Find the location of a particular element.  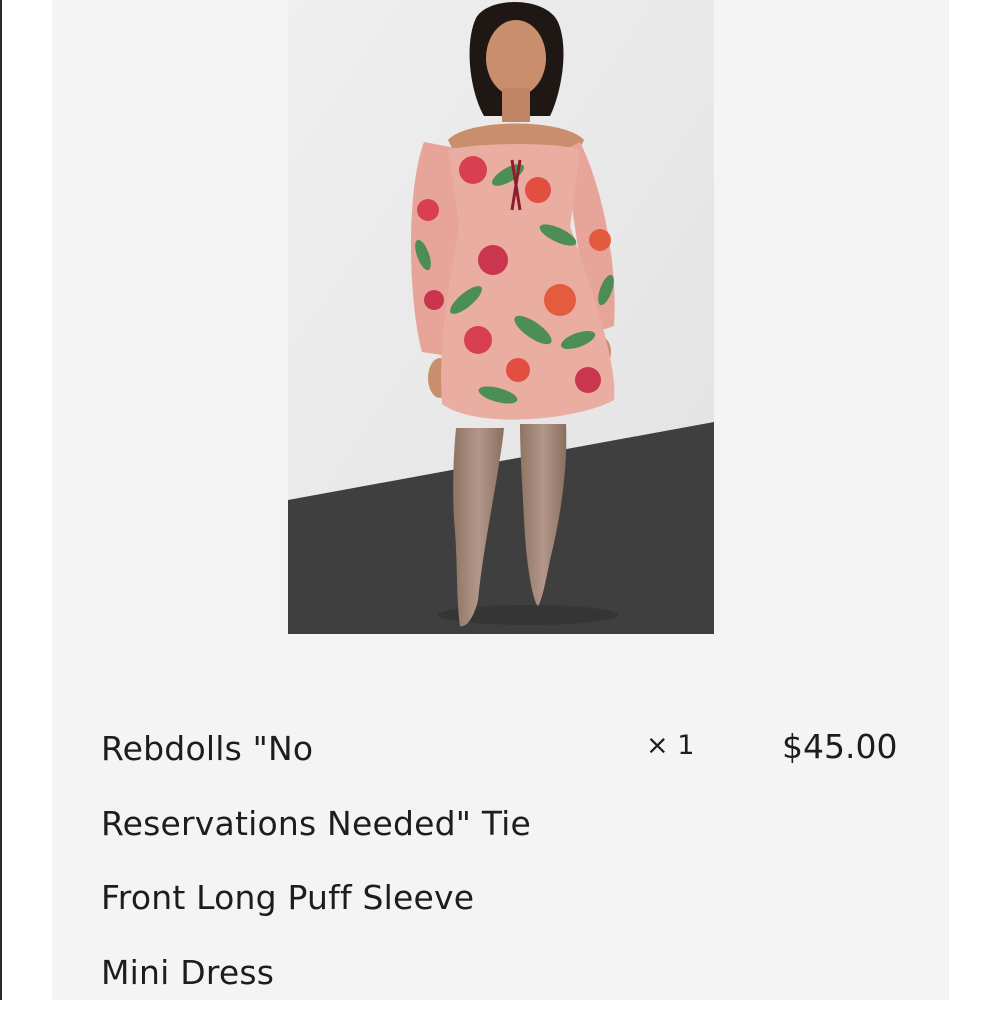

page-edge is located at coordinates (1, 500).